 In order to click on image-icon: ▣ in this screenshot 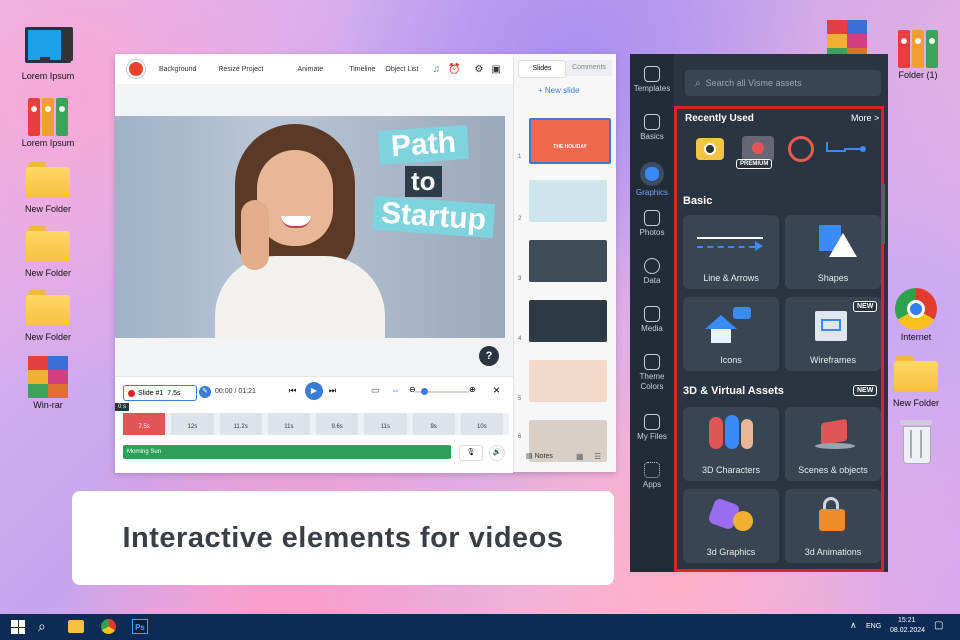, I will do `click(495, 69)`.